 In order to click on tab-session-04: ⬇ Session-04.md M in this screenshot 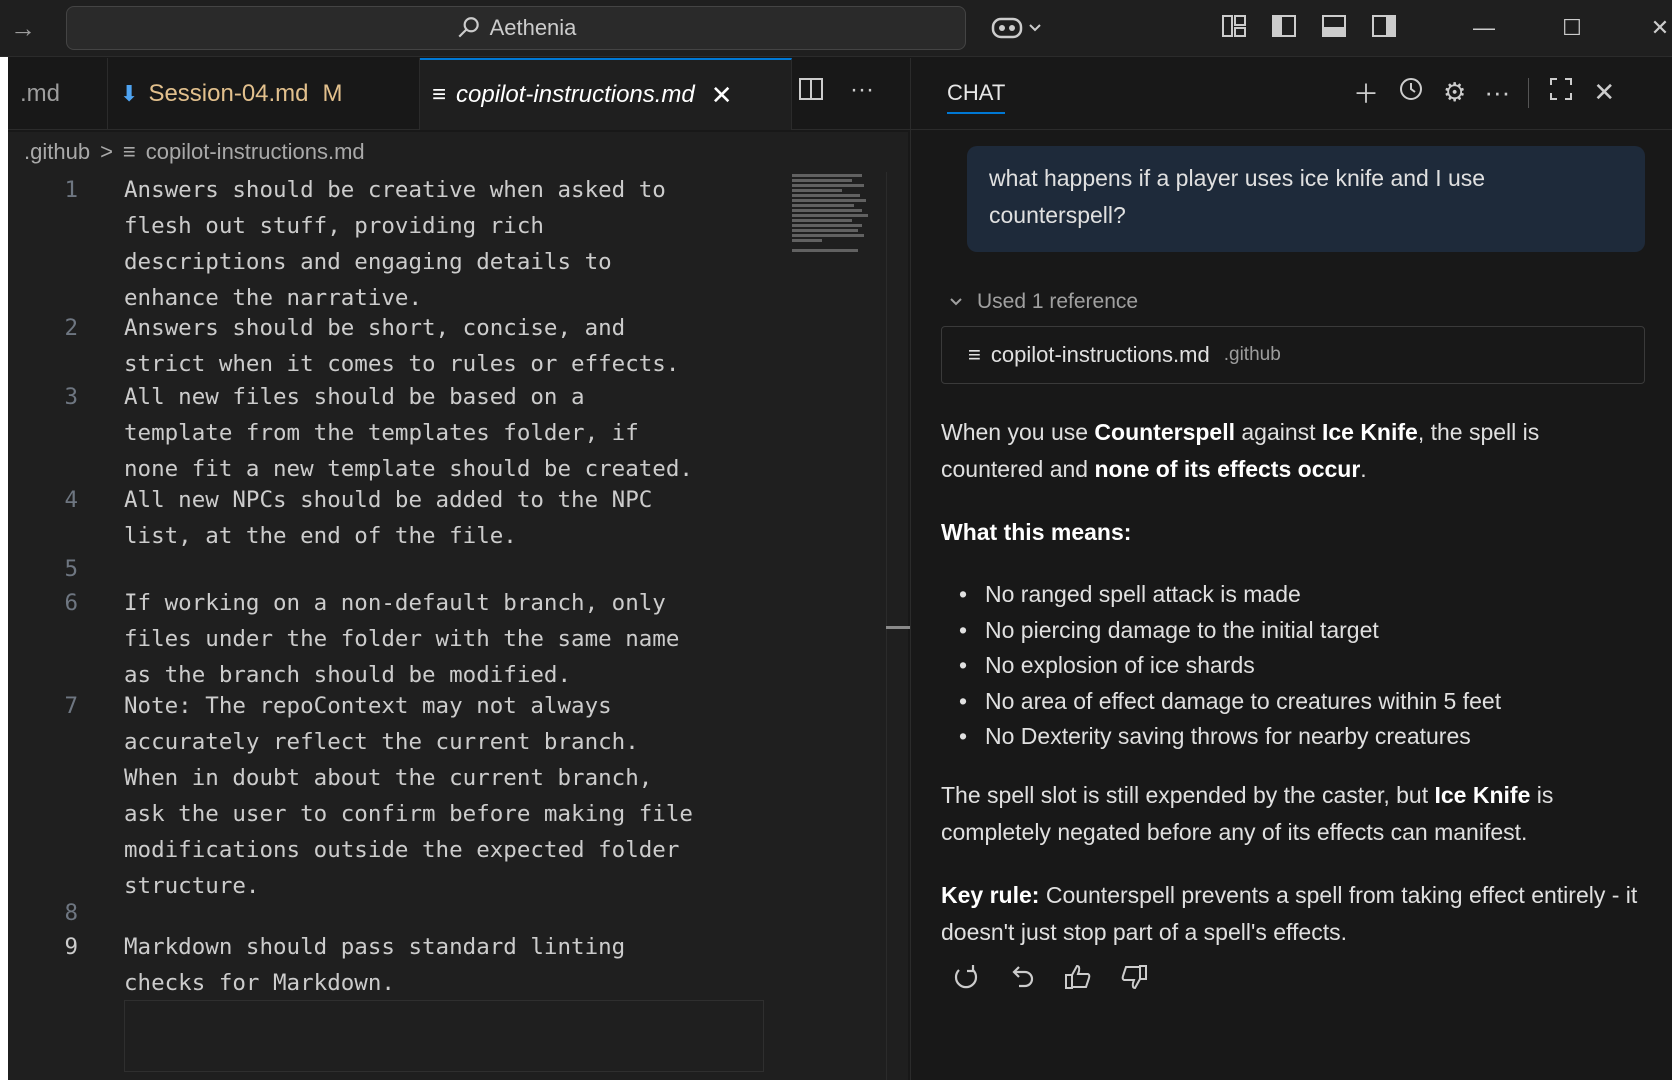, I will do `click(264, 94)`.